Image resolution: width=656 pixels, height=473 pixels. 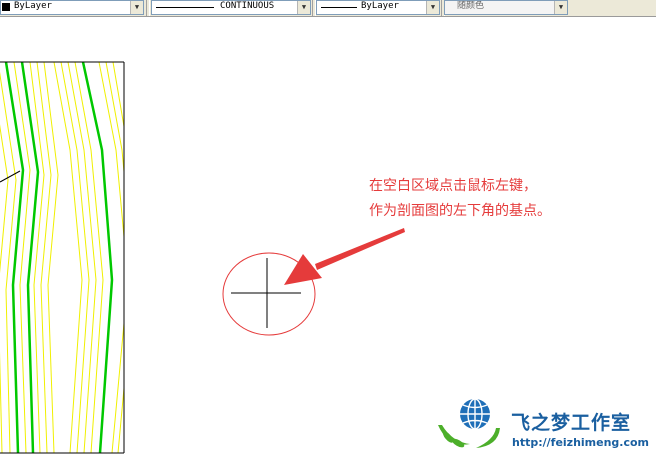 What do you see at coordinates (453, 186) in the screenshot?
I see `annotation-line-1: 在空白区域点击鼠标左键，` at bounding box center [453, 186].